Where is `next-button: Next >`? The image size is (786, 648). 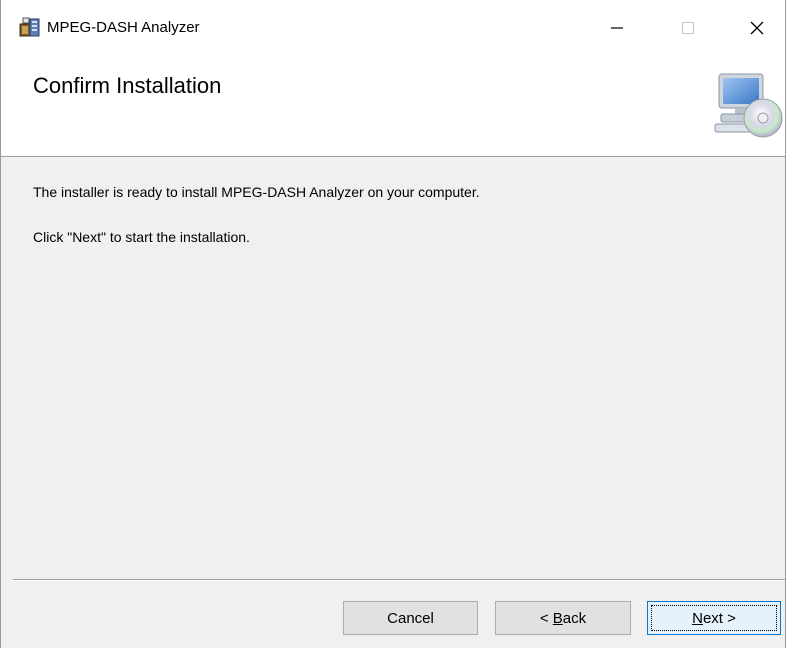 next-button: Next > is located at coordinates (714, 618).